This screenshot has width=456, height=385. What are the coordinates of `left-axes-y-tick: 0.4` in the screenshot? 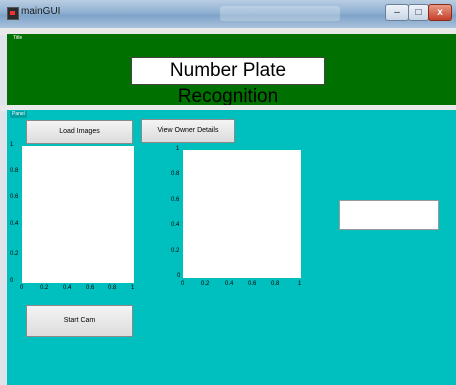 It's located at (14, 224).